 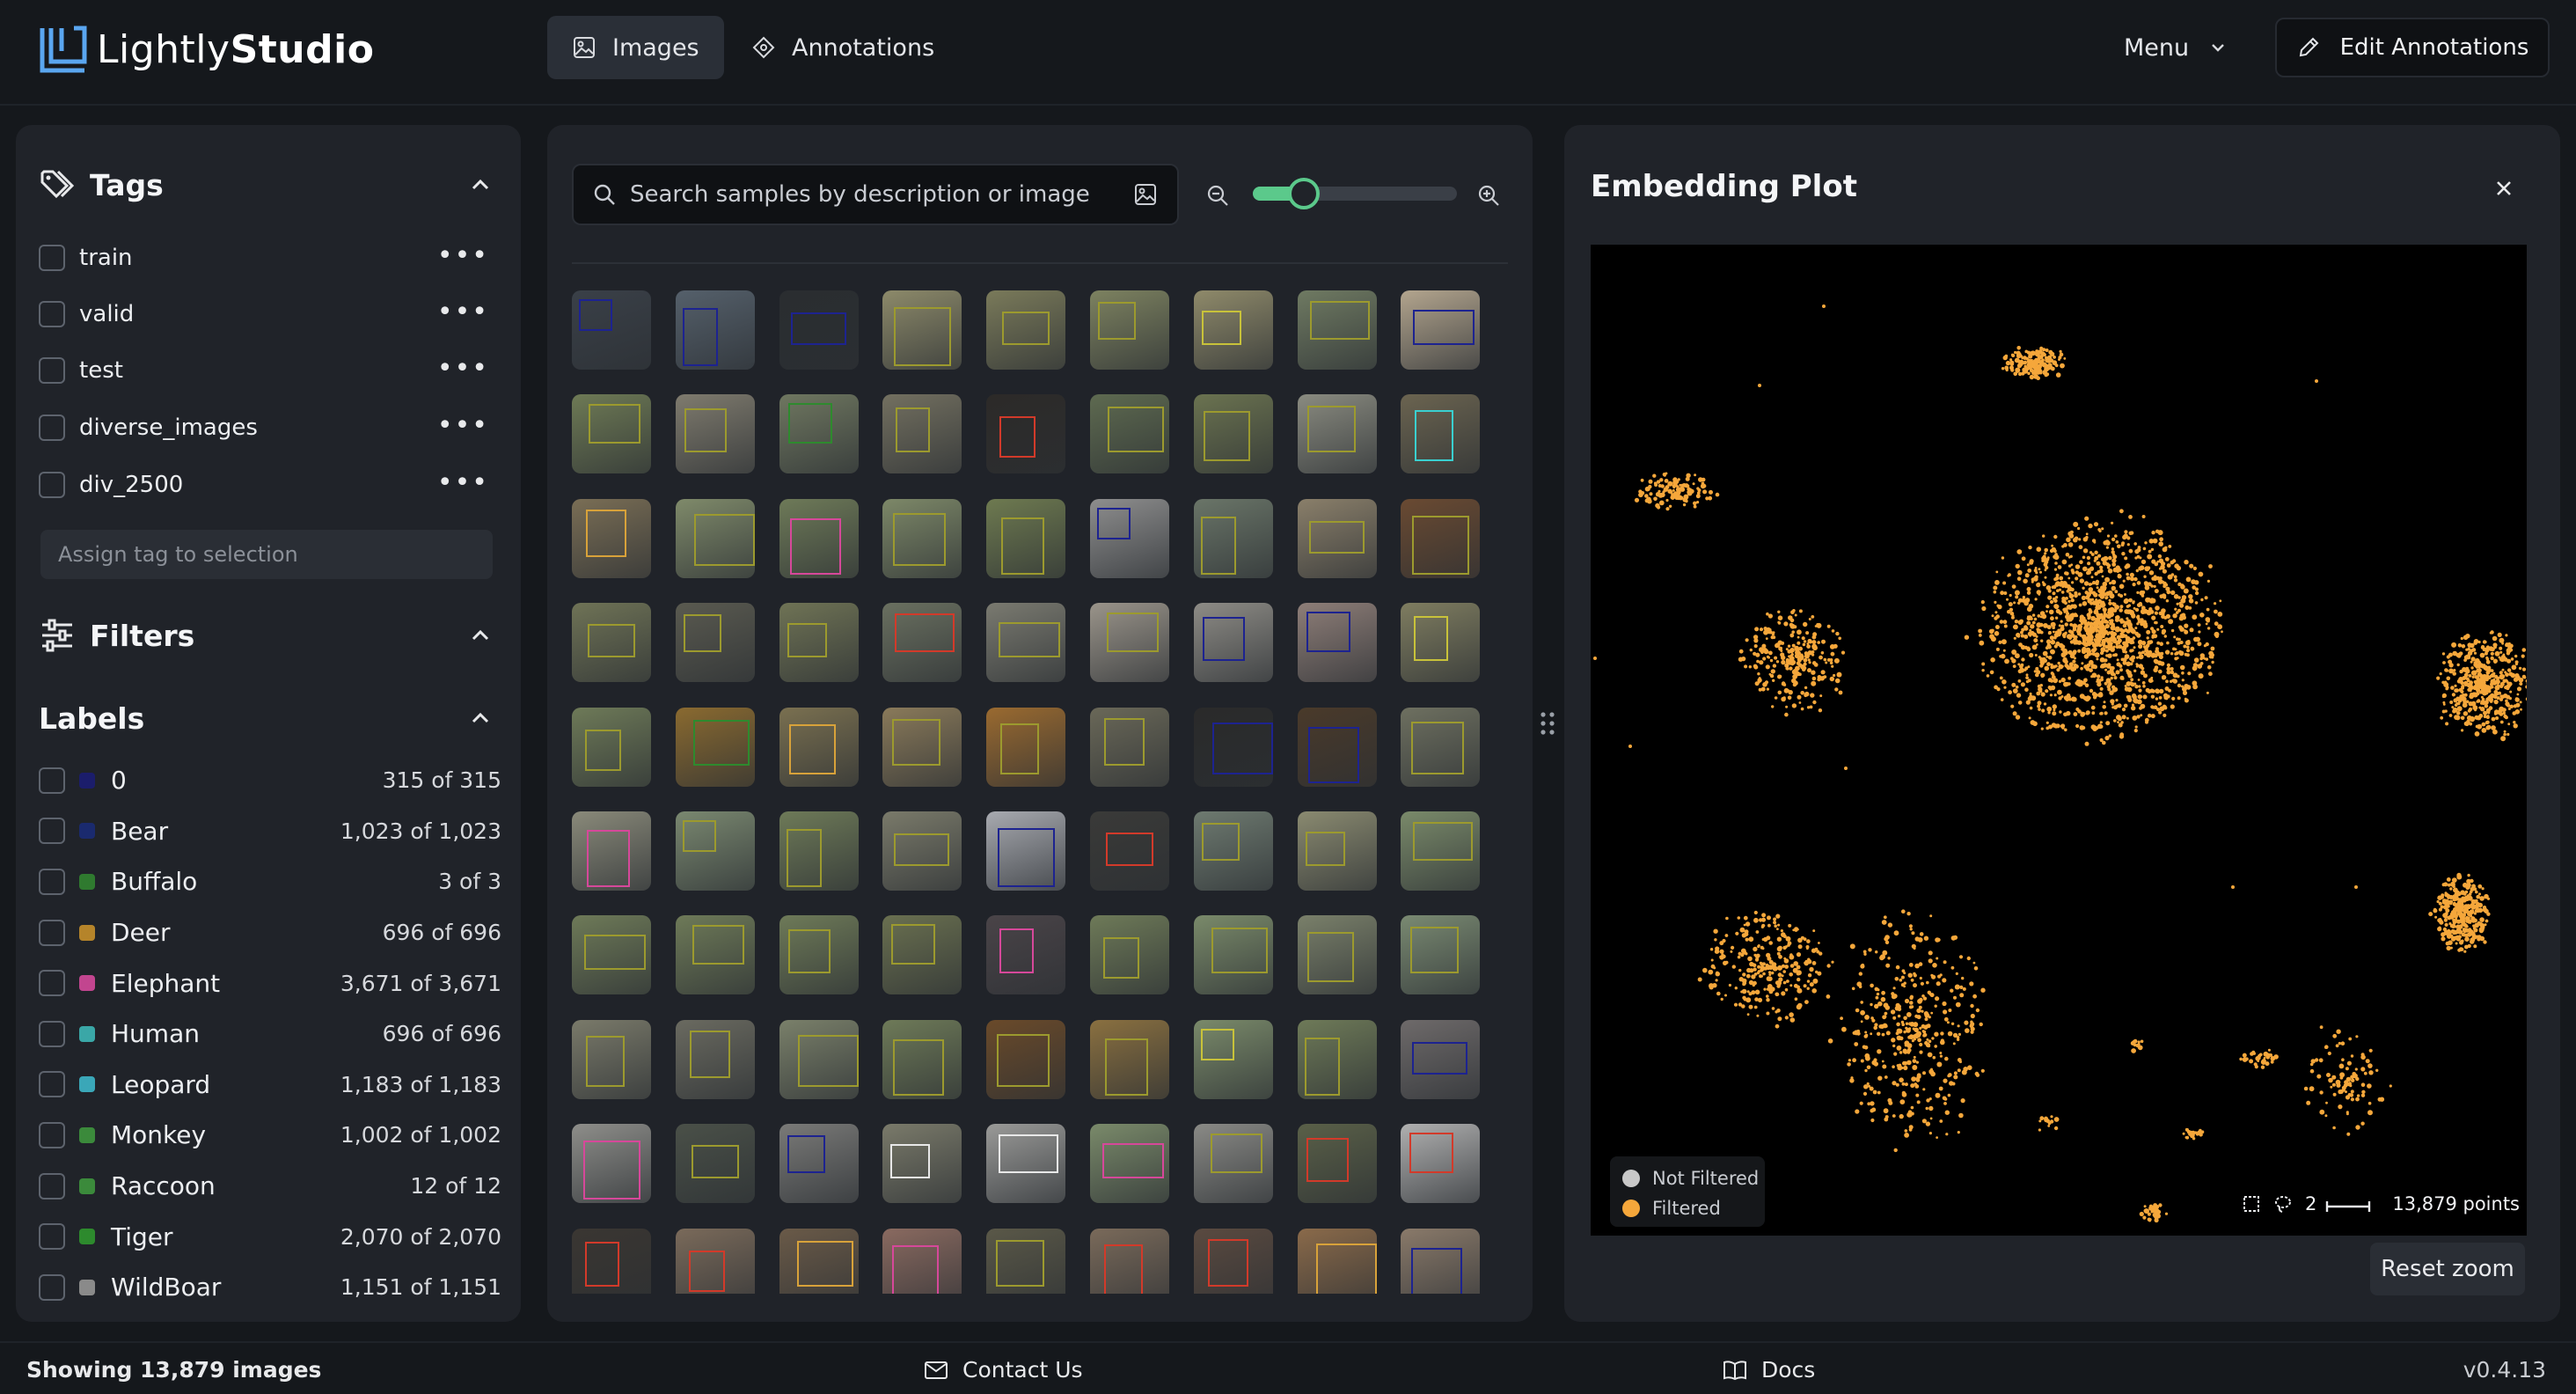 What do you see at coordinates (272, 718) in the screenshot?
I see `labels-section-header: Labels` at bounding box center [272, 718].